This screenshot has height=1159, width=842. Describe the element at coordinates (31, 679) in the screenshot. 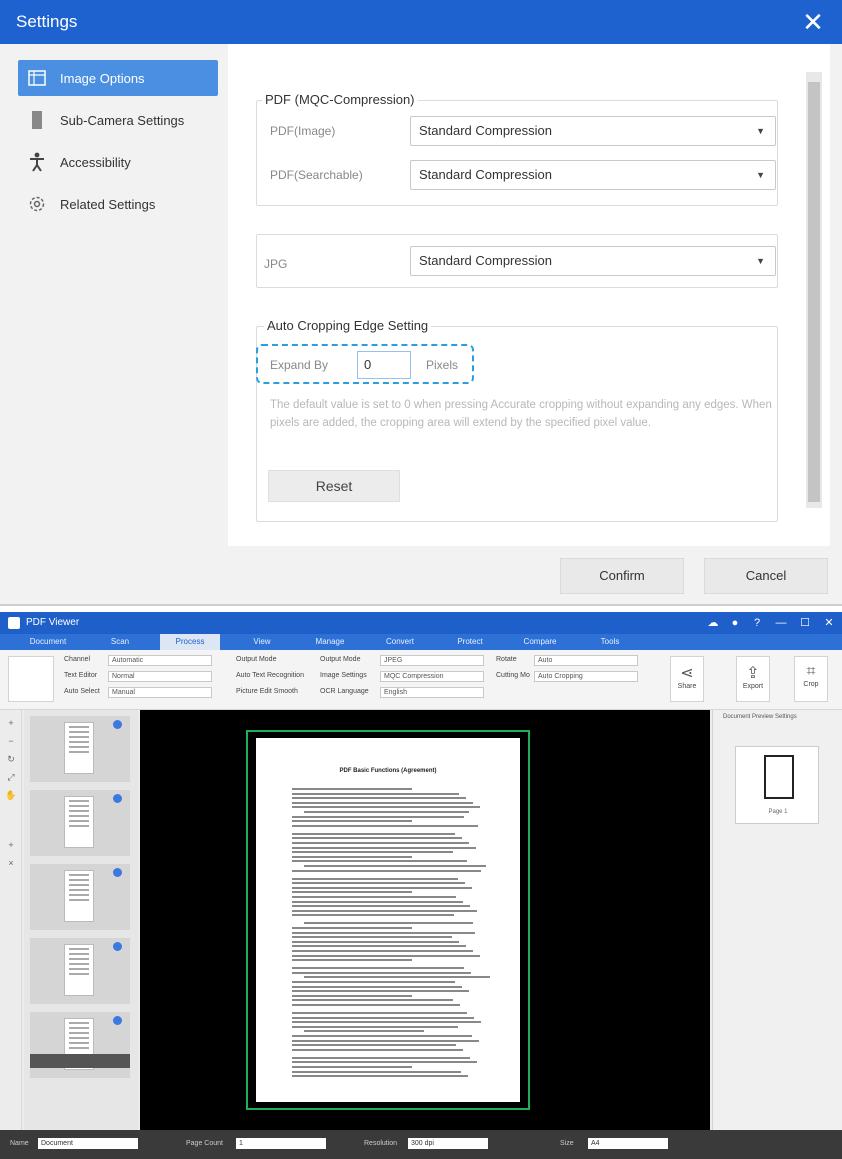

I see `scan-mode-button` at that location.